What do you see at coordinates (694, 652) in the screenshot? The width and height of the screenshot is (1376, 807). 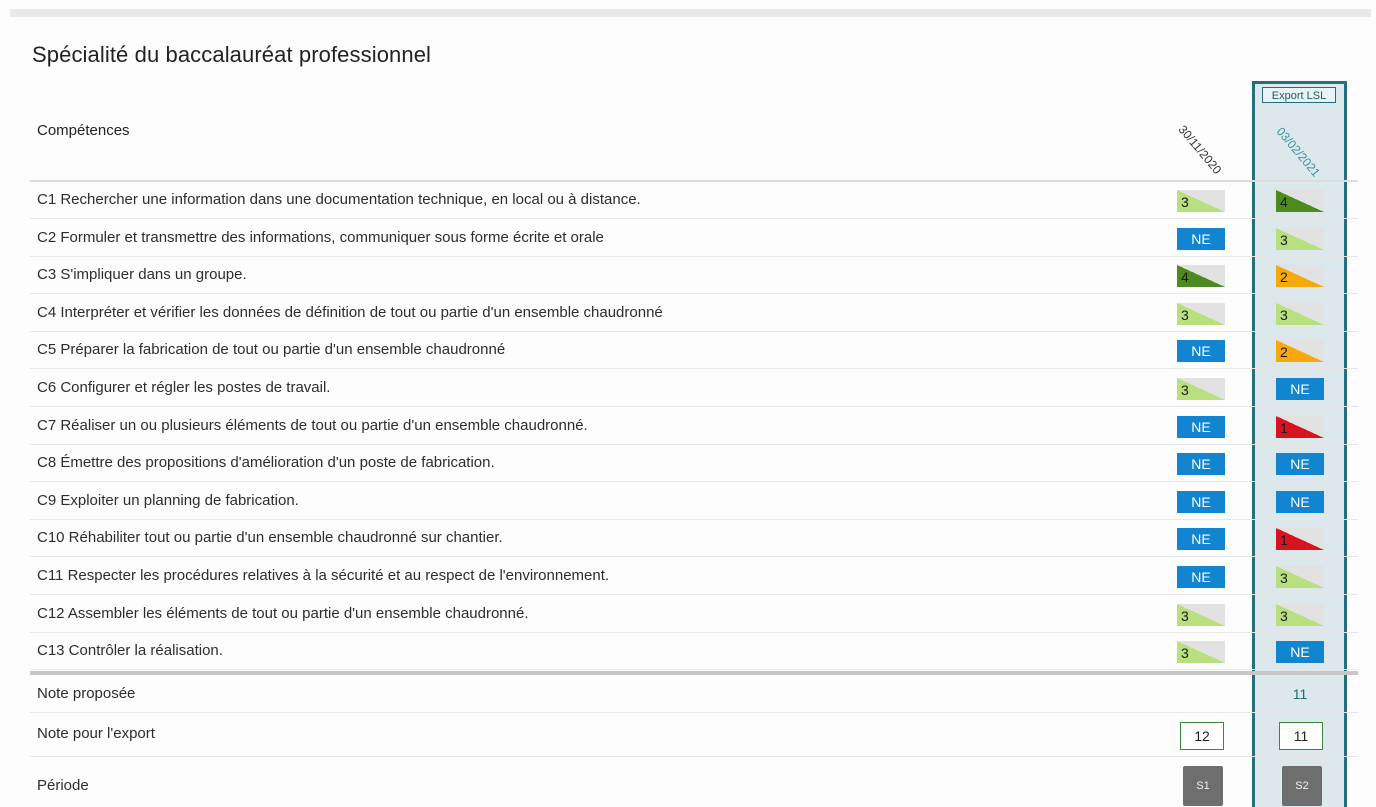 I see `competence-row: C13 Contrôler la réalisation. 3 NE` at bounding box center [694, 652].